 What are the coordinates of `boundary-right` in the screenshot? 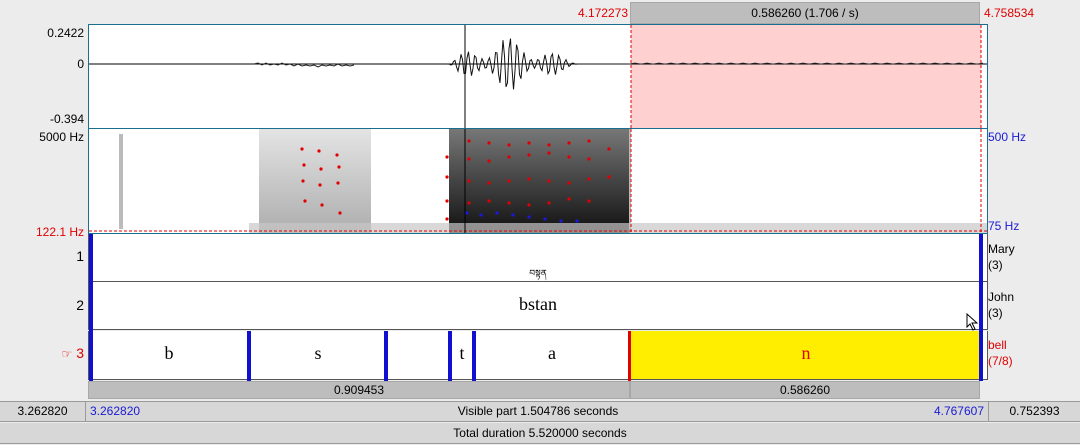 It's located at (981, 307).